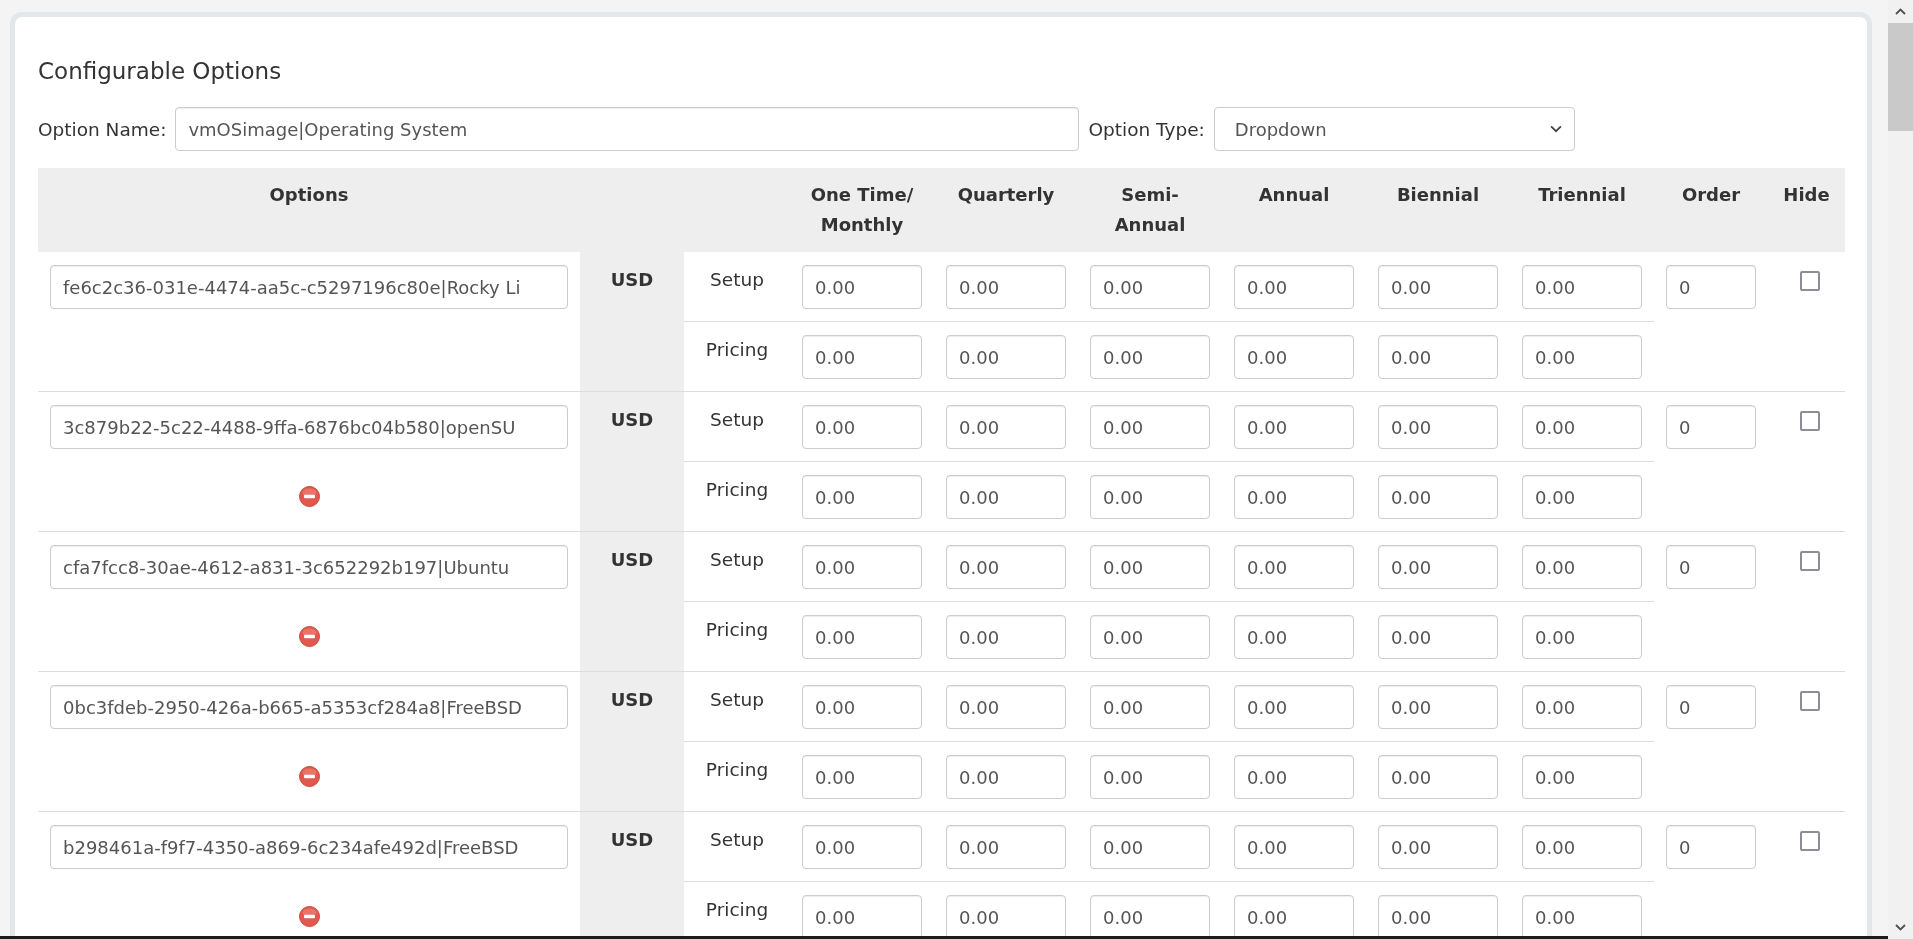  Describe the element at coordinates (309, 707) in the screenshot. I see `option-input: 0bc3fdeb-2950-426a-b665-a5353cf284a8|FreeBSD` at that location.